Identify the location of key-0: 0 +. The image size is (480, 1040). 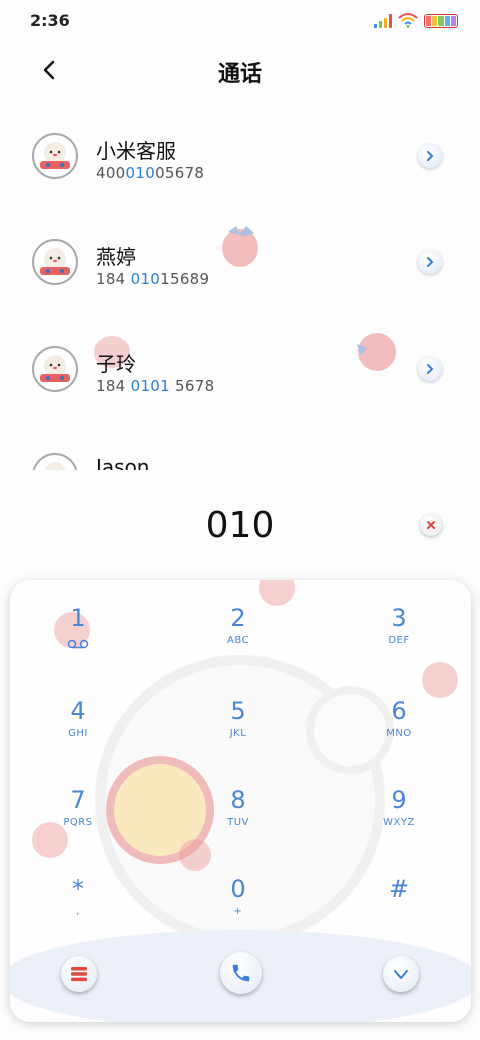
(238, 915).